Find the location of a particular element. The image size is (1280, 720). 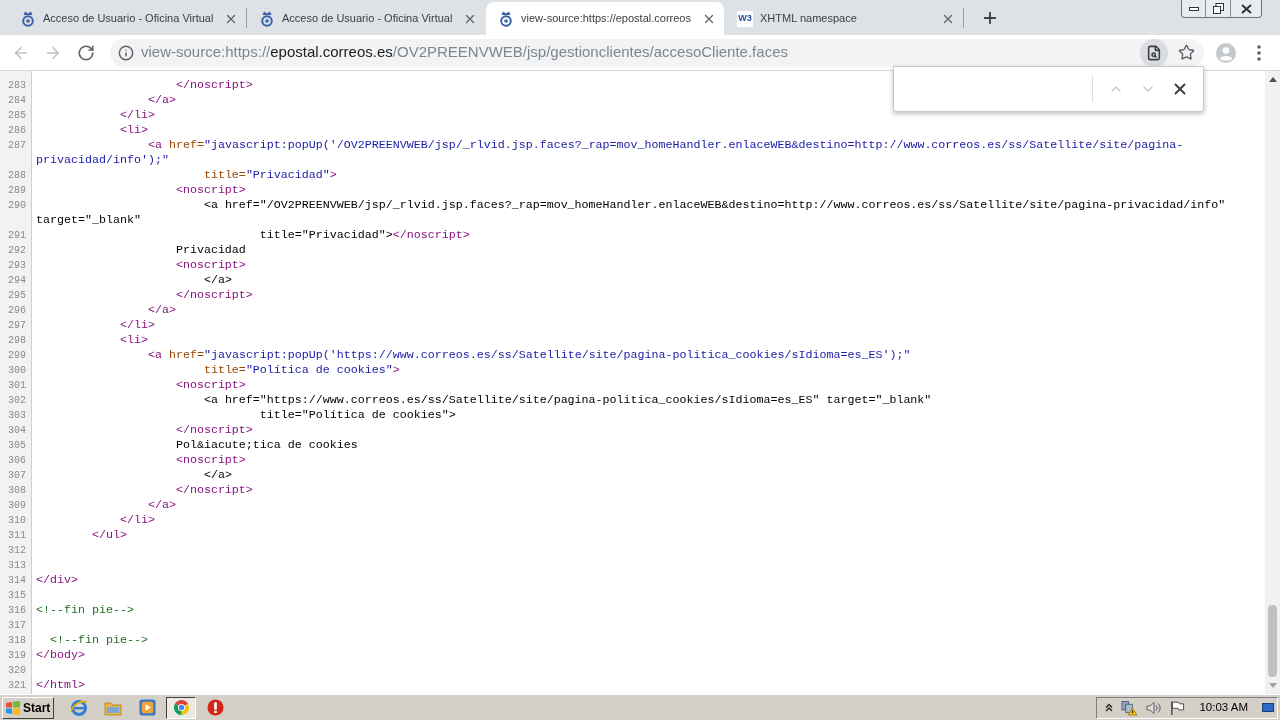

caret-up-icon is located at coordinates (1272, 79).